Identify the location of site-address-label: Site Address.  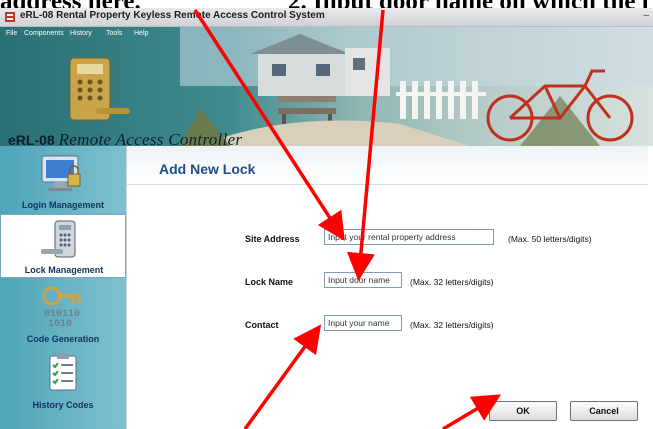
(272, 239).